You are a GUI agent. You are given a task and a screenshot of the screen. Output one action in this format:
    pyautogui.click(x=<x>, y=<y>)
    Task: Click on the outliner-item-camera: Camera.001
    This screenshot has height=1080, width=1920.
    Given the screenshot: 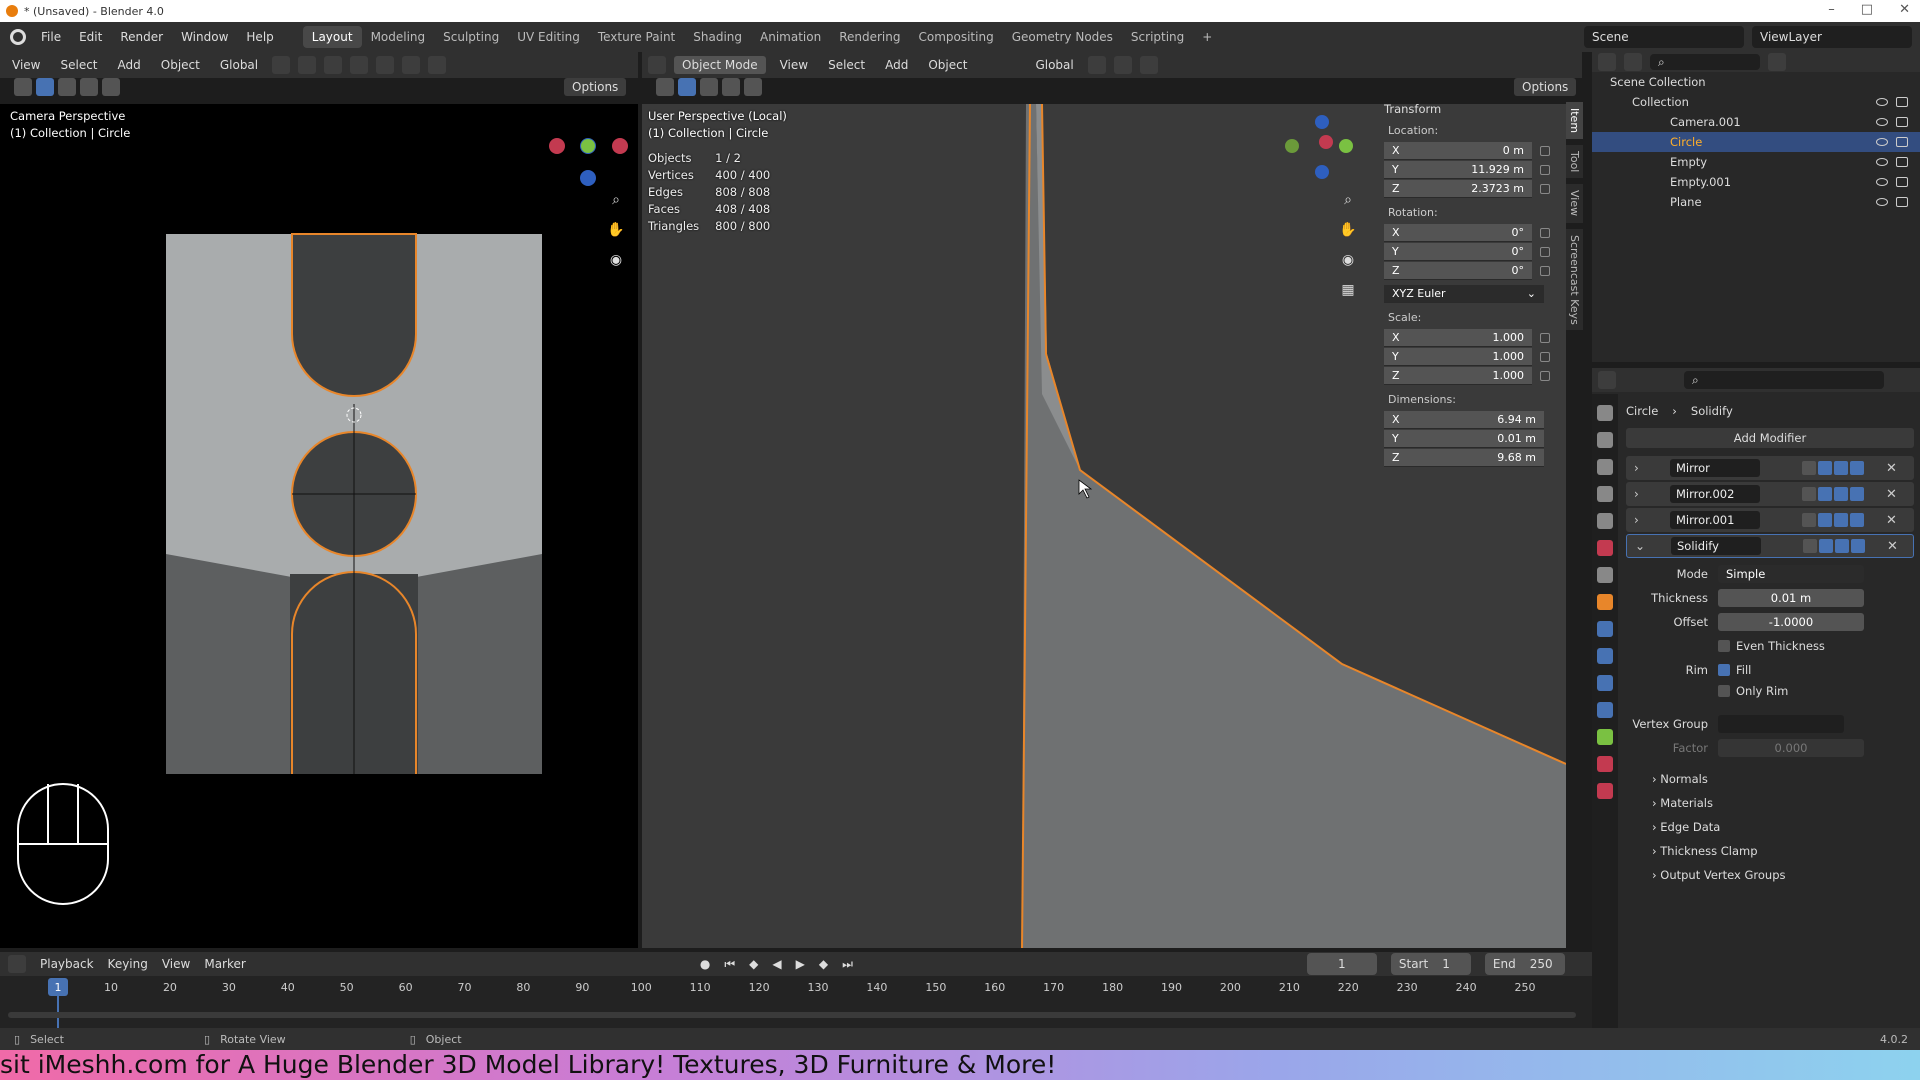 What is the action you would take?
    pyautogui.click(x=1756, y=122)
    